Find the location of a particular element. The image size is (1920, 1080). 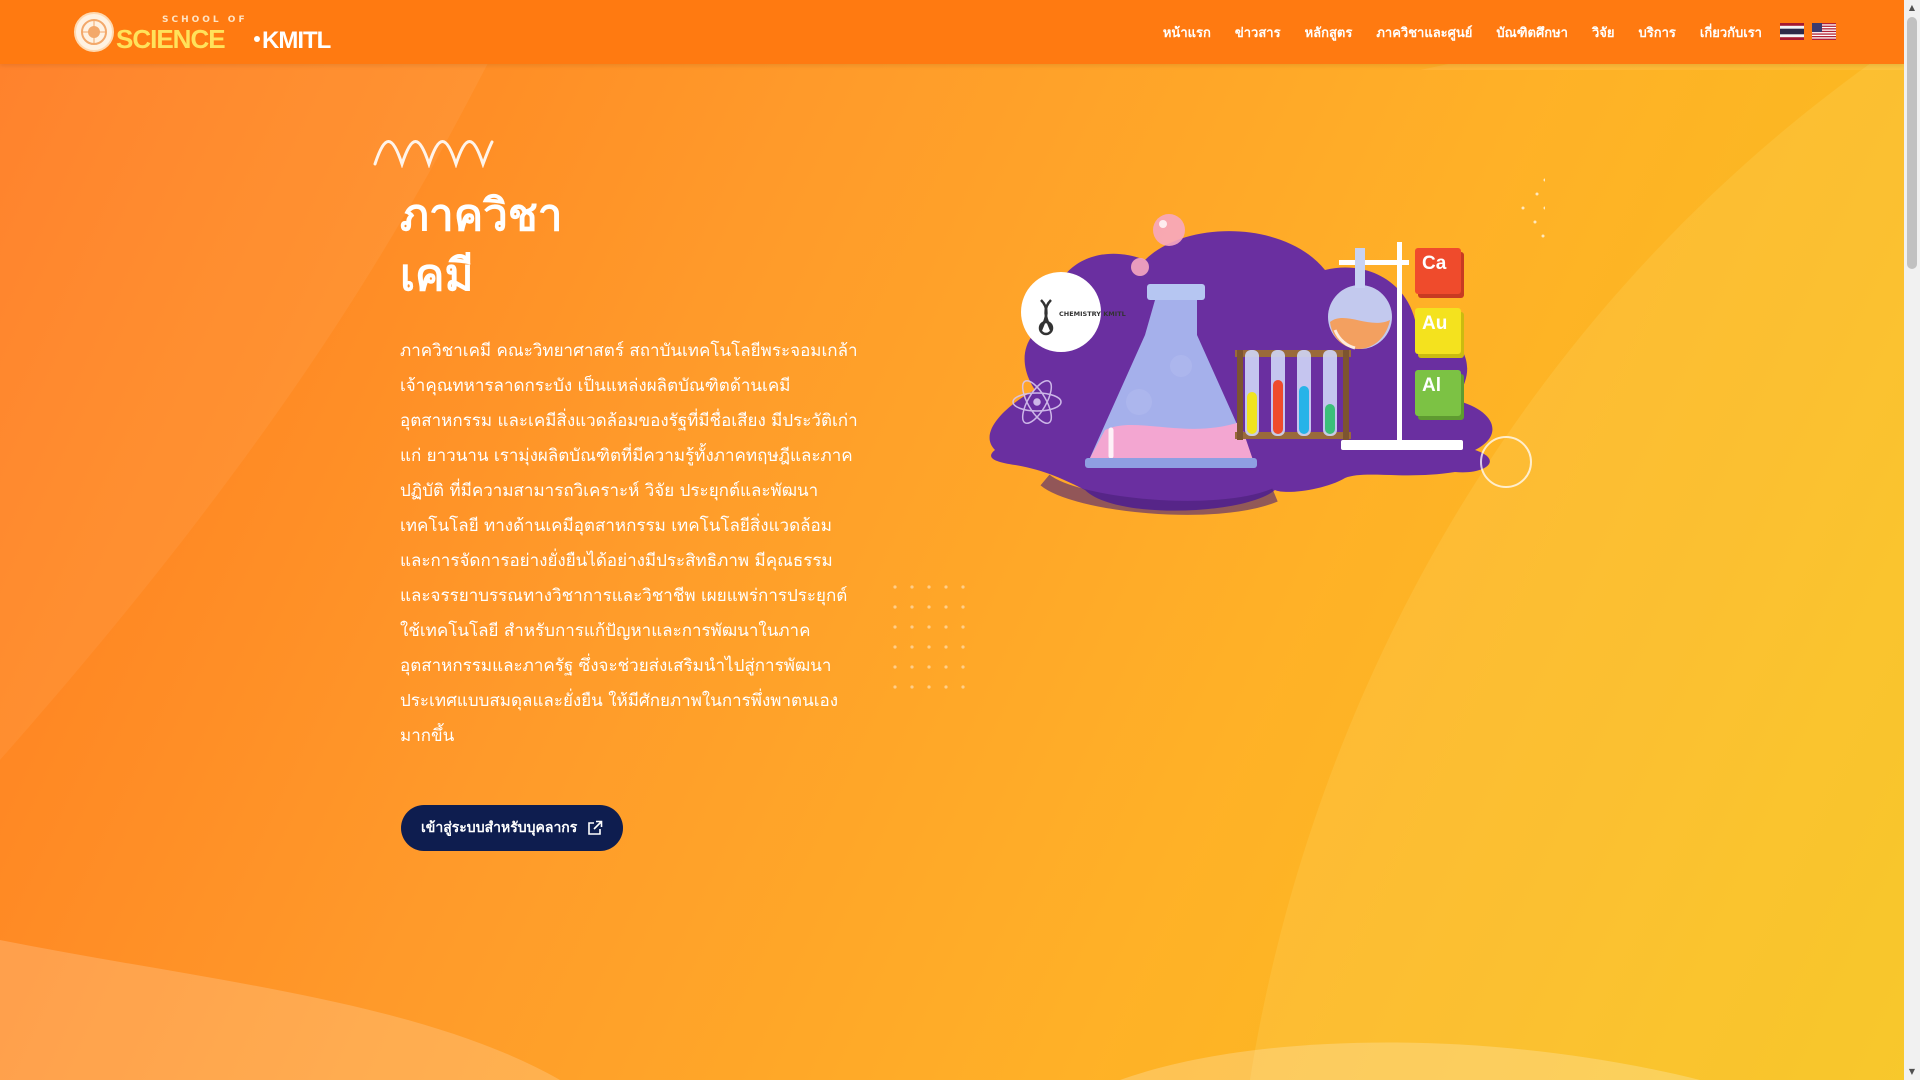

nav-item-programs: หลักสูตร is located at coordinates (1329, 32).